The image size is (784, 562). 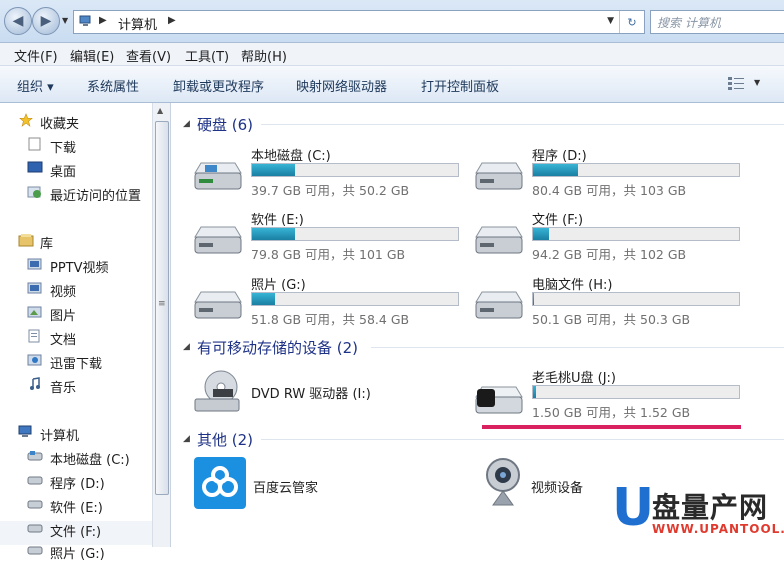 What do you see at coordinates (35, 383) in the screenshot?
I see `music-icon` at bounding box center [35, 383].